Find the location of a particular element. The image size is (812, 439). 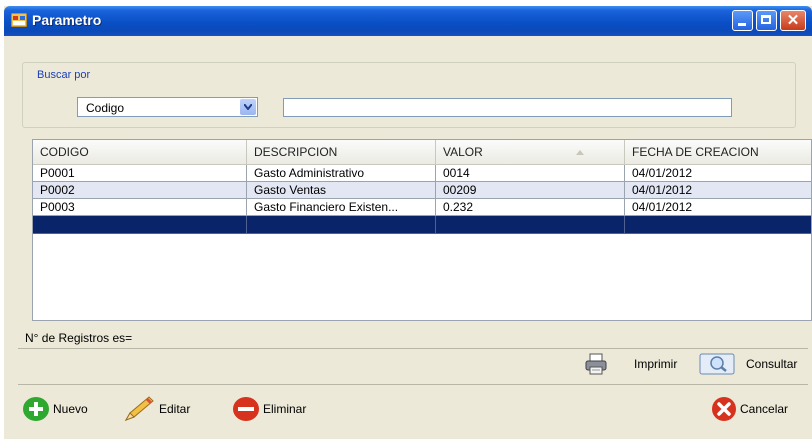

window-title: Parametro is located at coordinates (67, 20).